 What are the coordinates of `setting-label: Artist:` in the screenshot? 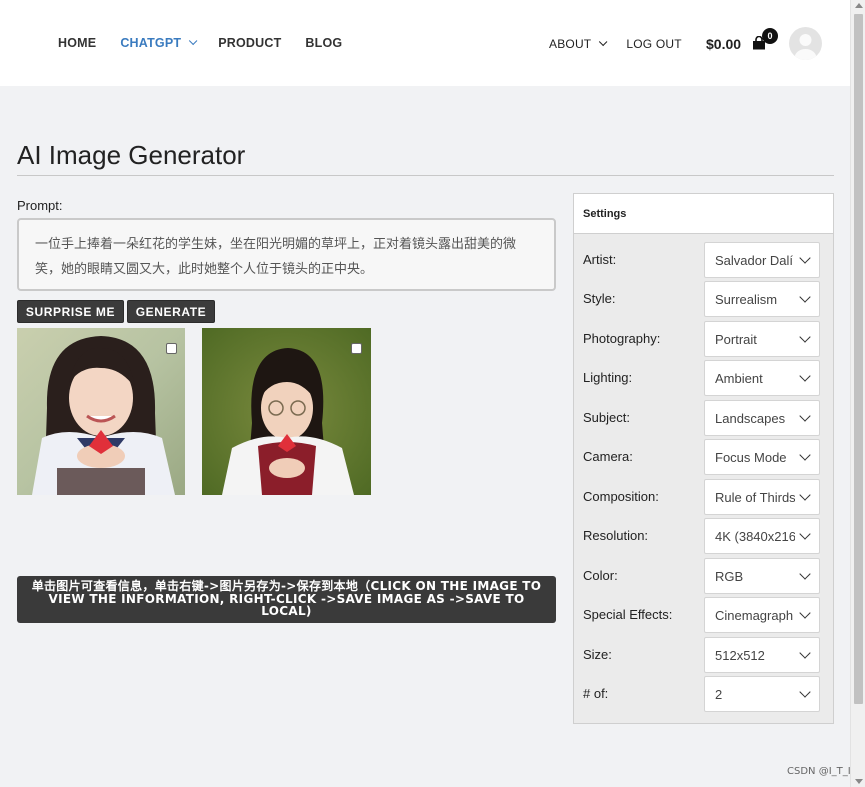 It's located at (600, 259).